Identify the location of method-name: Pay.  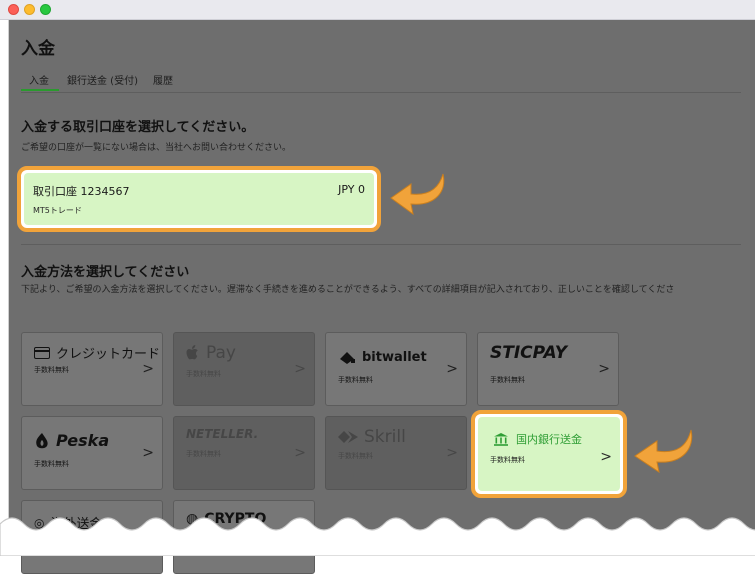
(221, 353).